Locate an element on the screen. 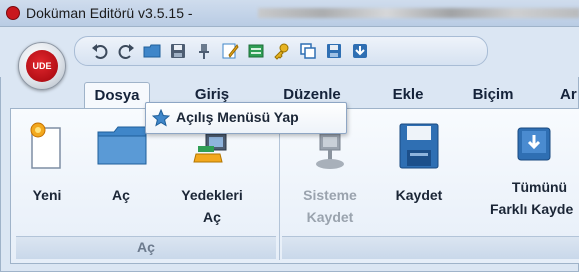  tab-dosya: Dosya is located at coordinates (117, 95).